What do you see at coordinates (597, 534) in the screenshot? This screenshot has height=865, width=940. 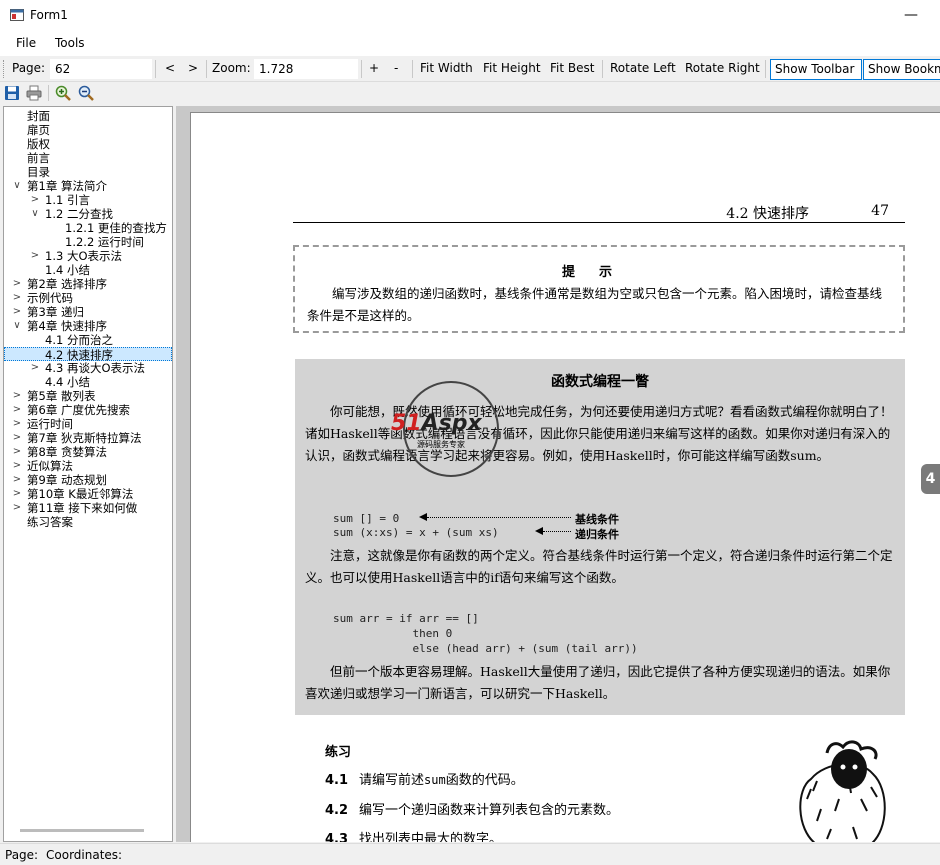 I see `annotation-recursive-case: 递归条件` at bounding box center [597, 534].